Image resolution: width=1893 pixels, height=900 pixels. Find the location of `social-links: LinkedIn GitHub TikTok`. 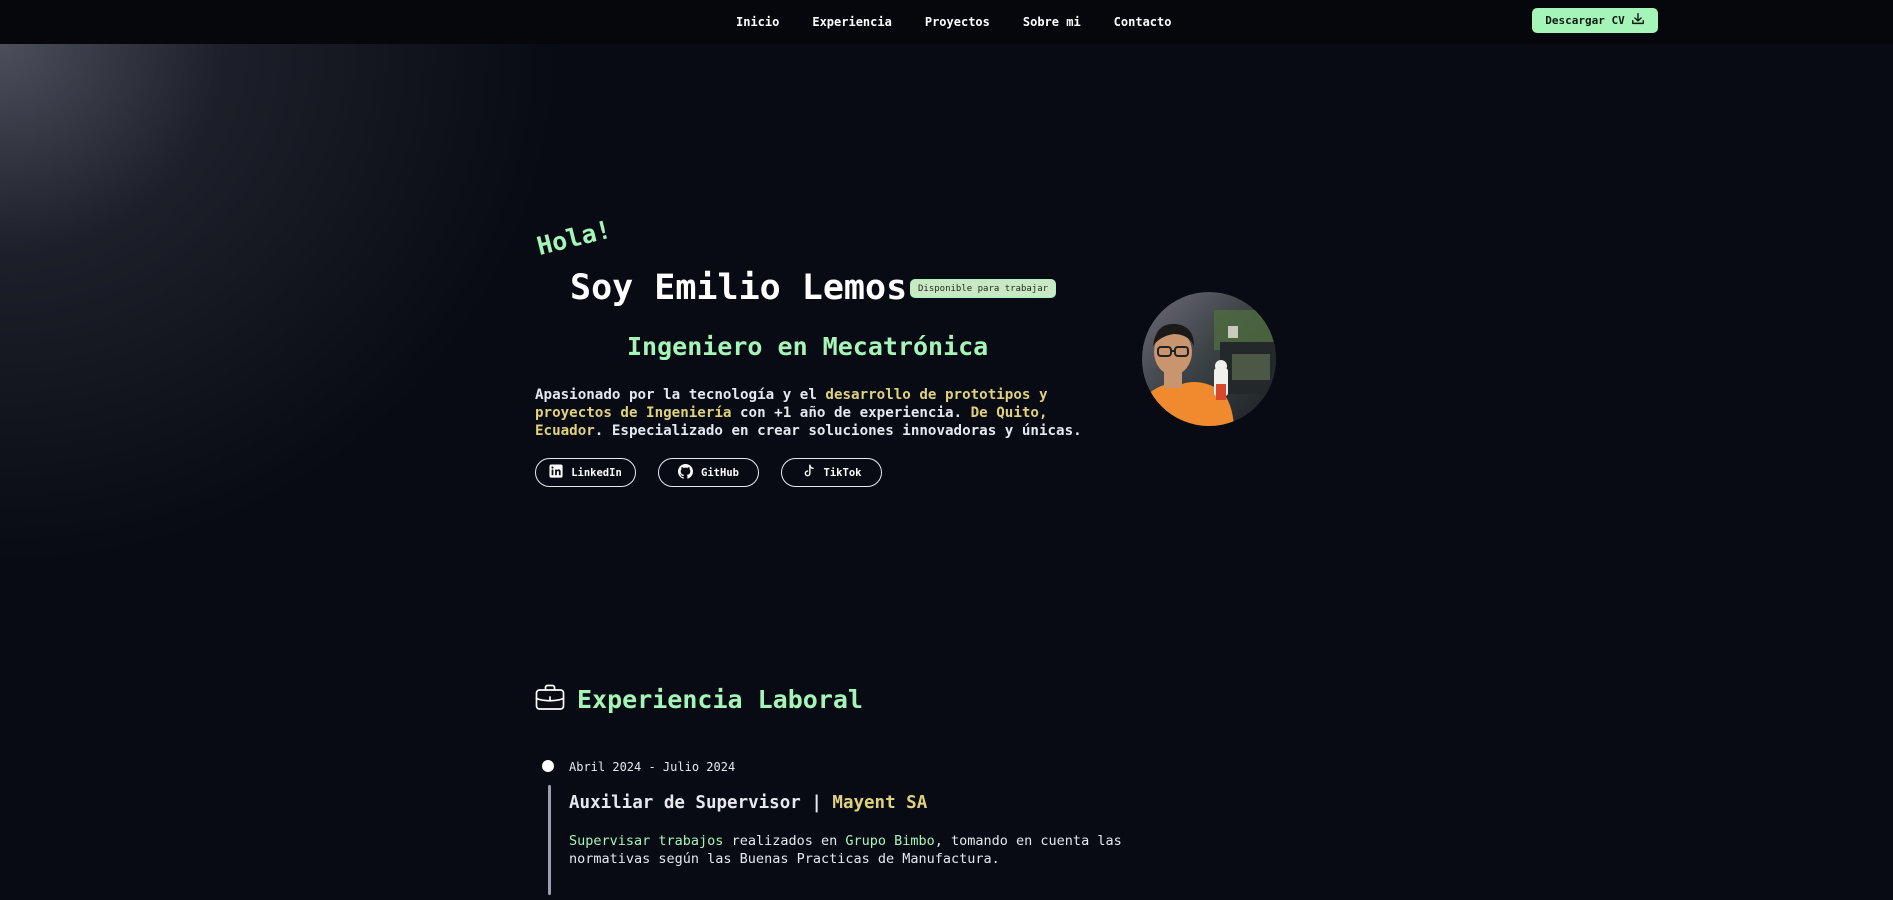

social-links: LinkedIn GitHub TikTok is located at coordinates (708, 472).